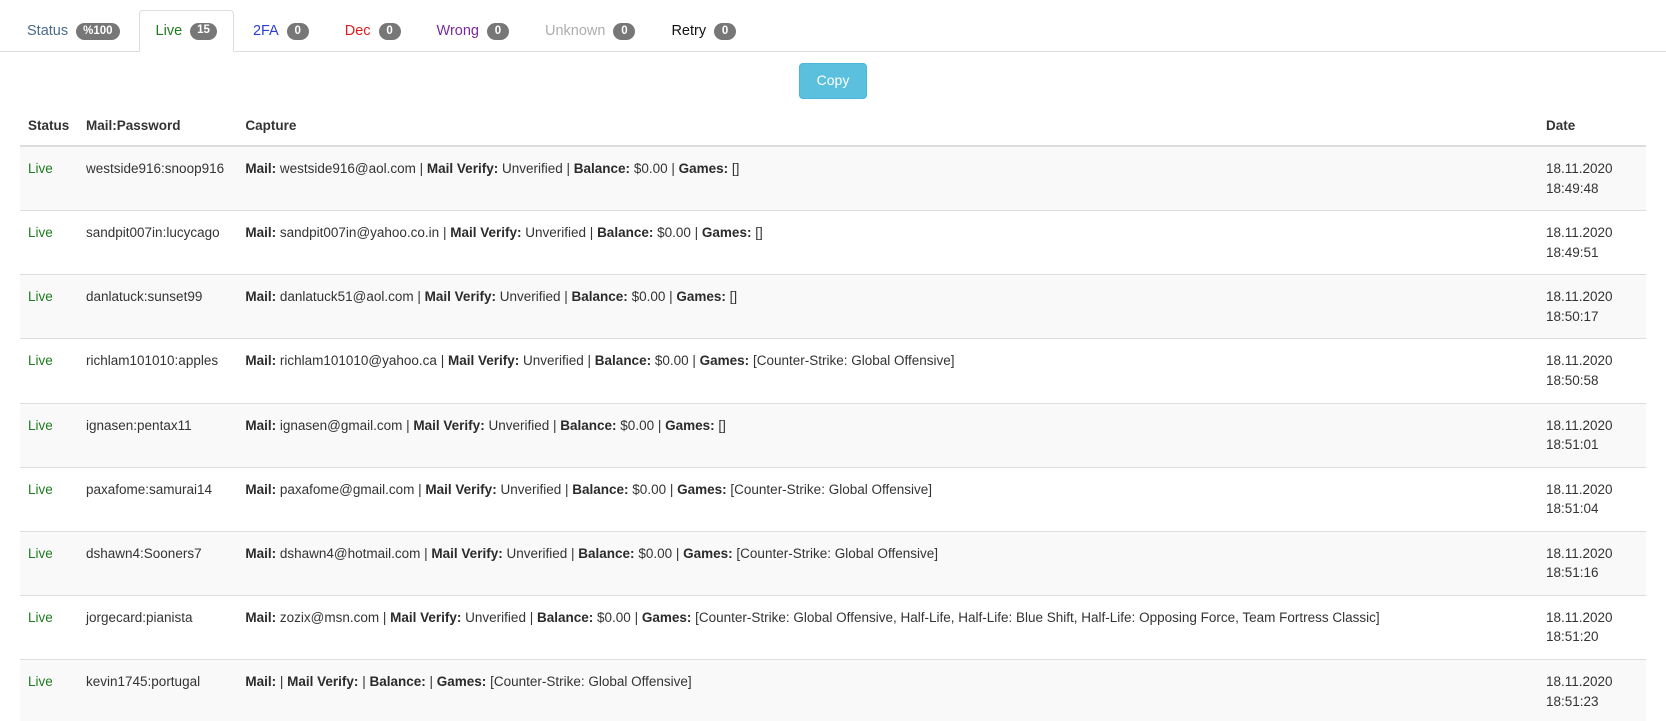  What do you see at coordinates (158, 370) in the screenshot?
I see `cell-credentials: richlam101010:apples` at bounding box center [158, 370].